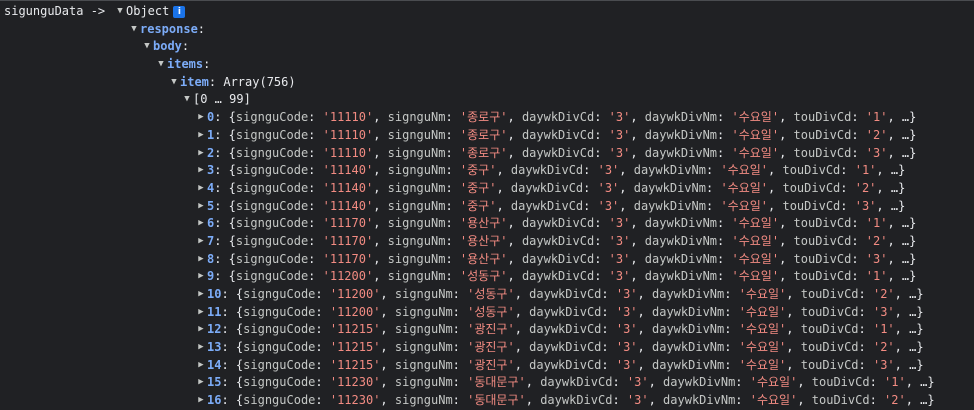 The height and width of the screenshot is (410, 974). Describe the element at coordinates (487, 100) in the screenshot. I see `array-range-group: ▼ [0 … 99]` at that location.